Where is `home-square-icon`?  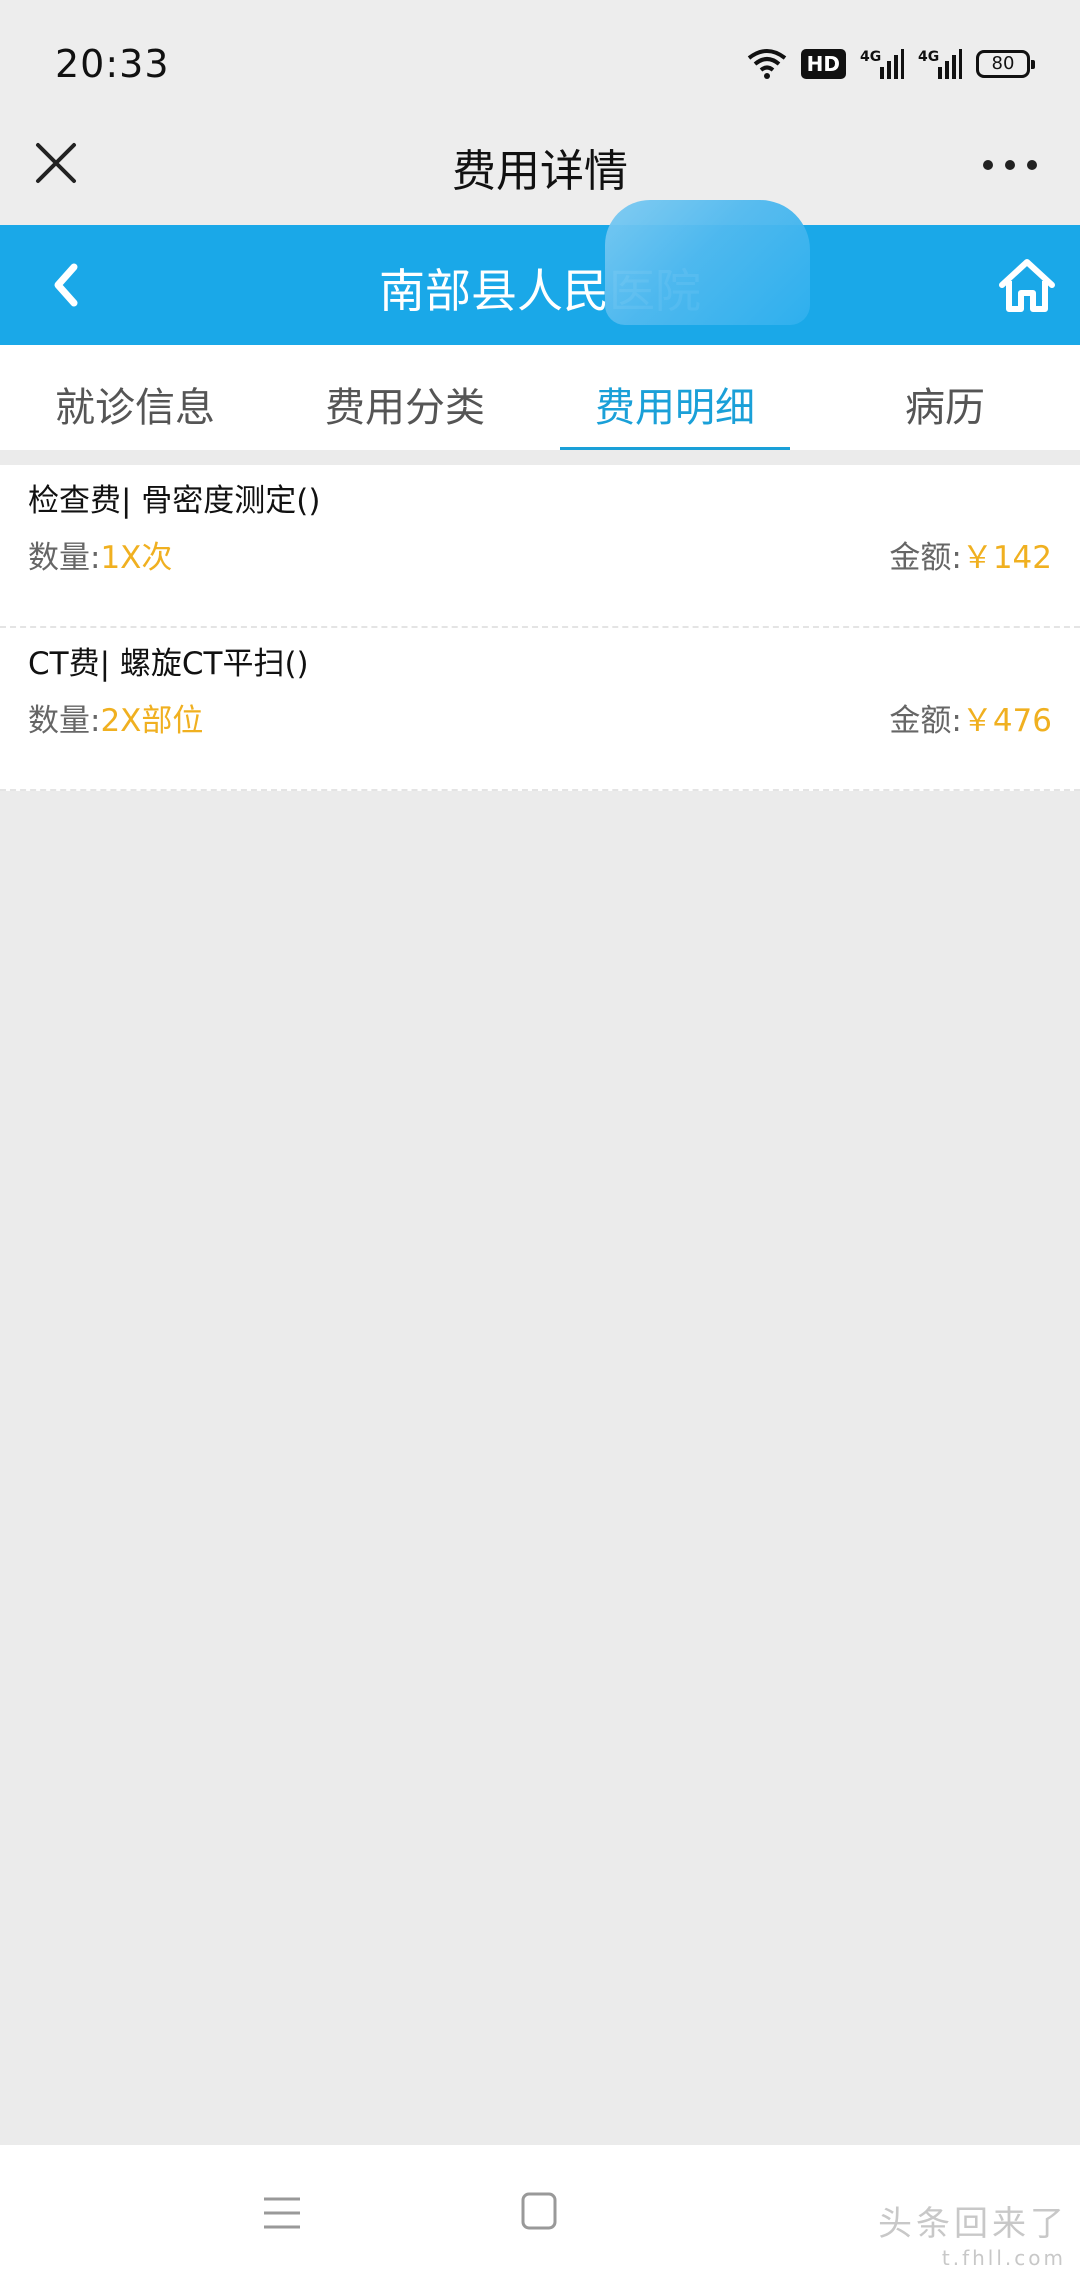
home-square-icon is located at coordinates (539, 2211).